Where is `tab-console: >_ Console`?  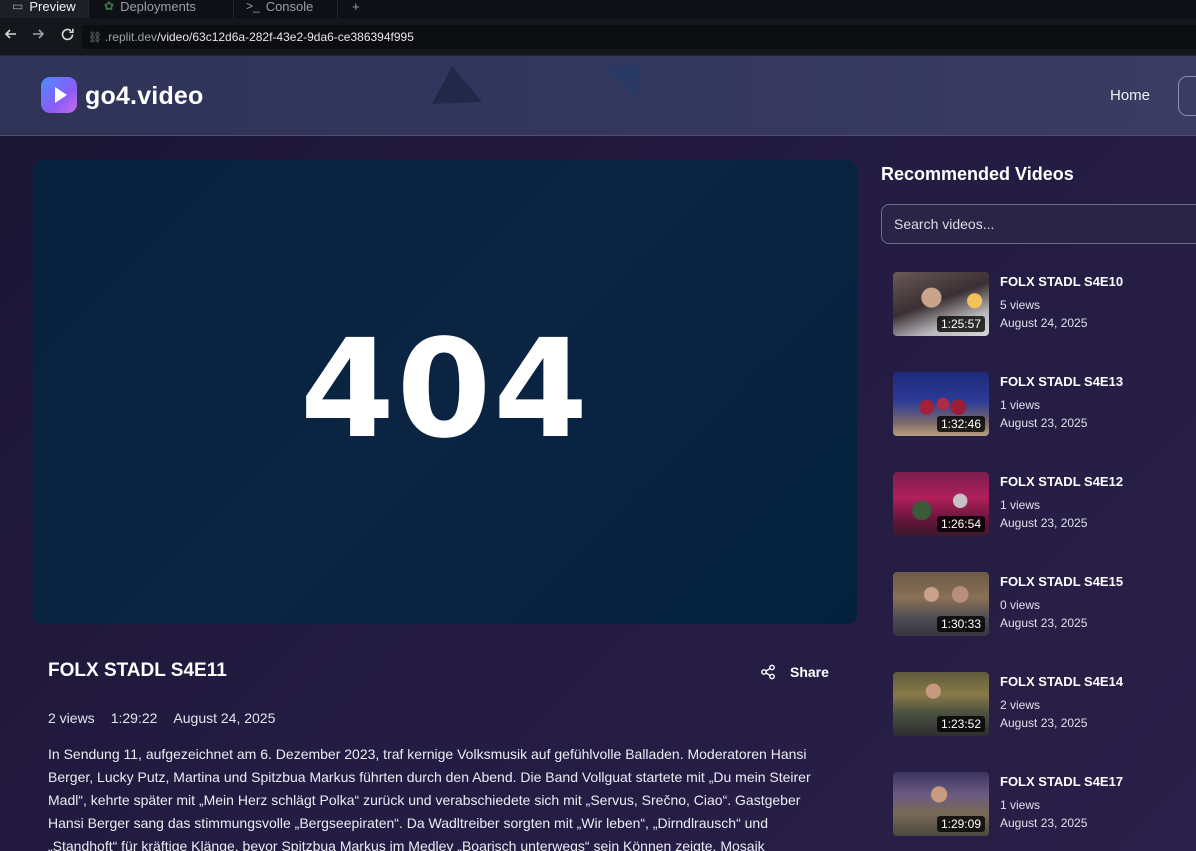 tab-console: >_ Console is located at coordinates (286, 9).